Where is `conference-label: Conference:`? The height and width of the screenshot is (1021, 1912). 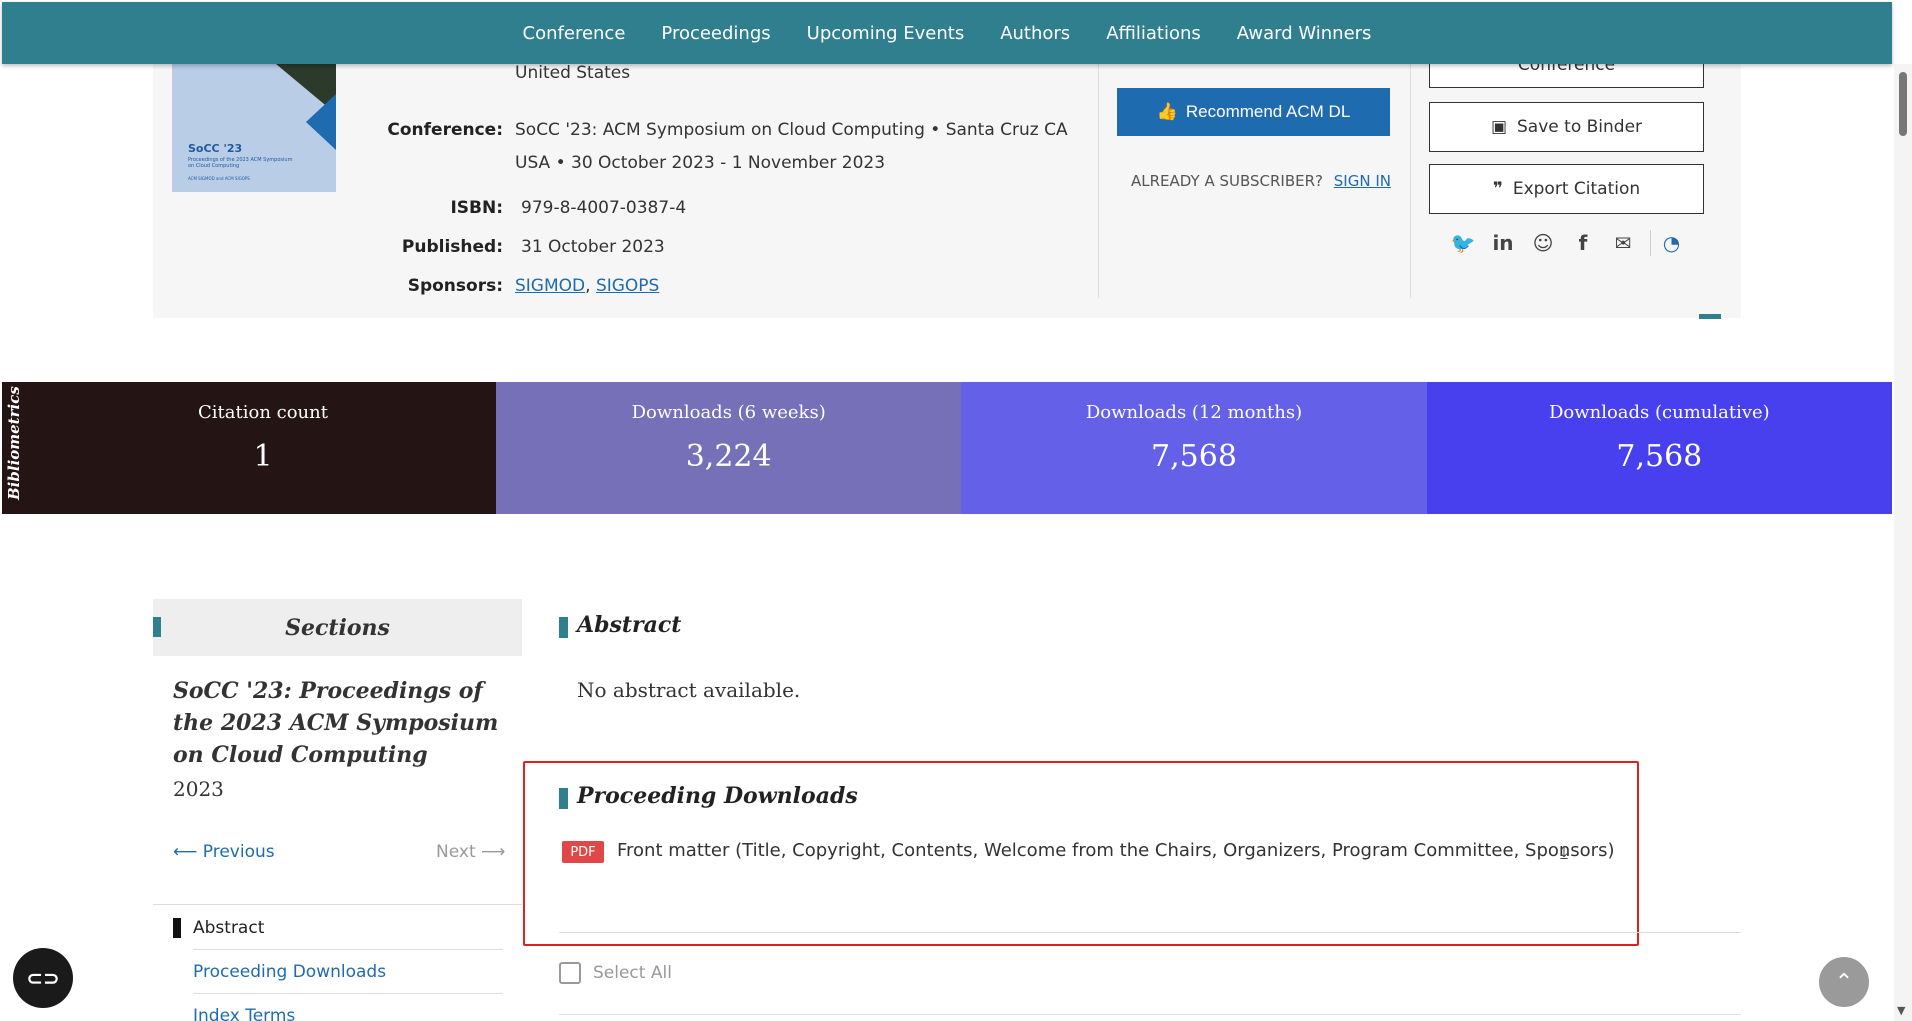 conference-label: Conference: is located at coordinates (445, 130).